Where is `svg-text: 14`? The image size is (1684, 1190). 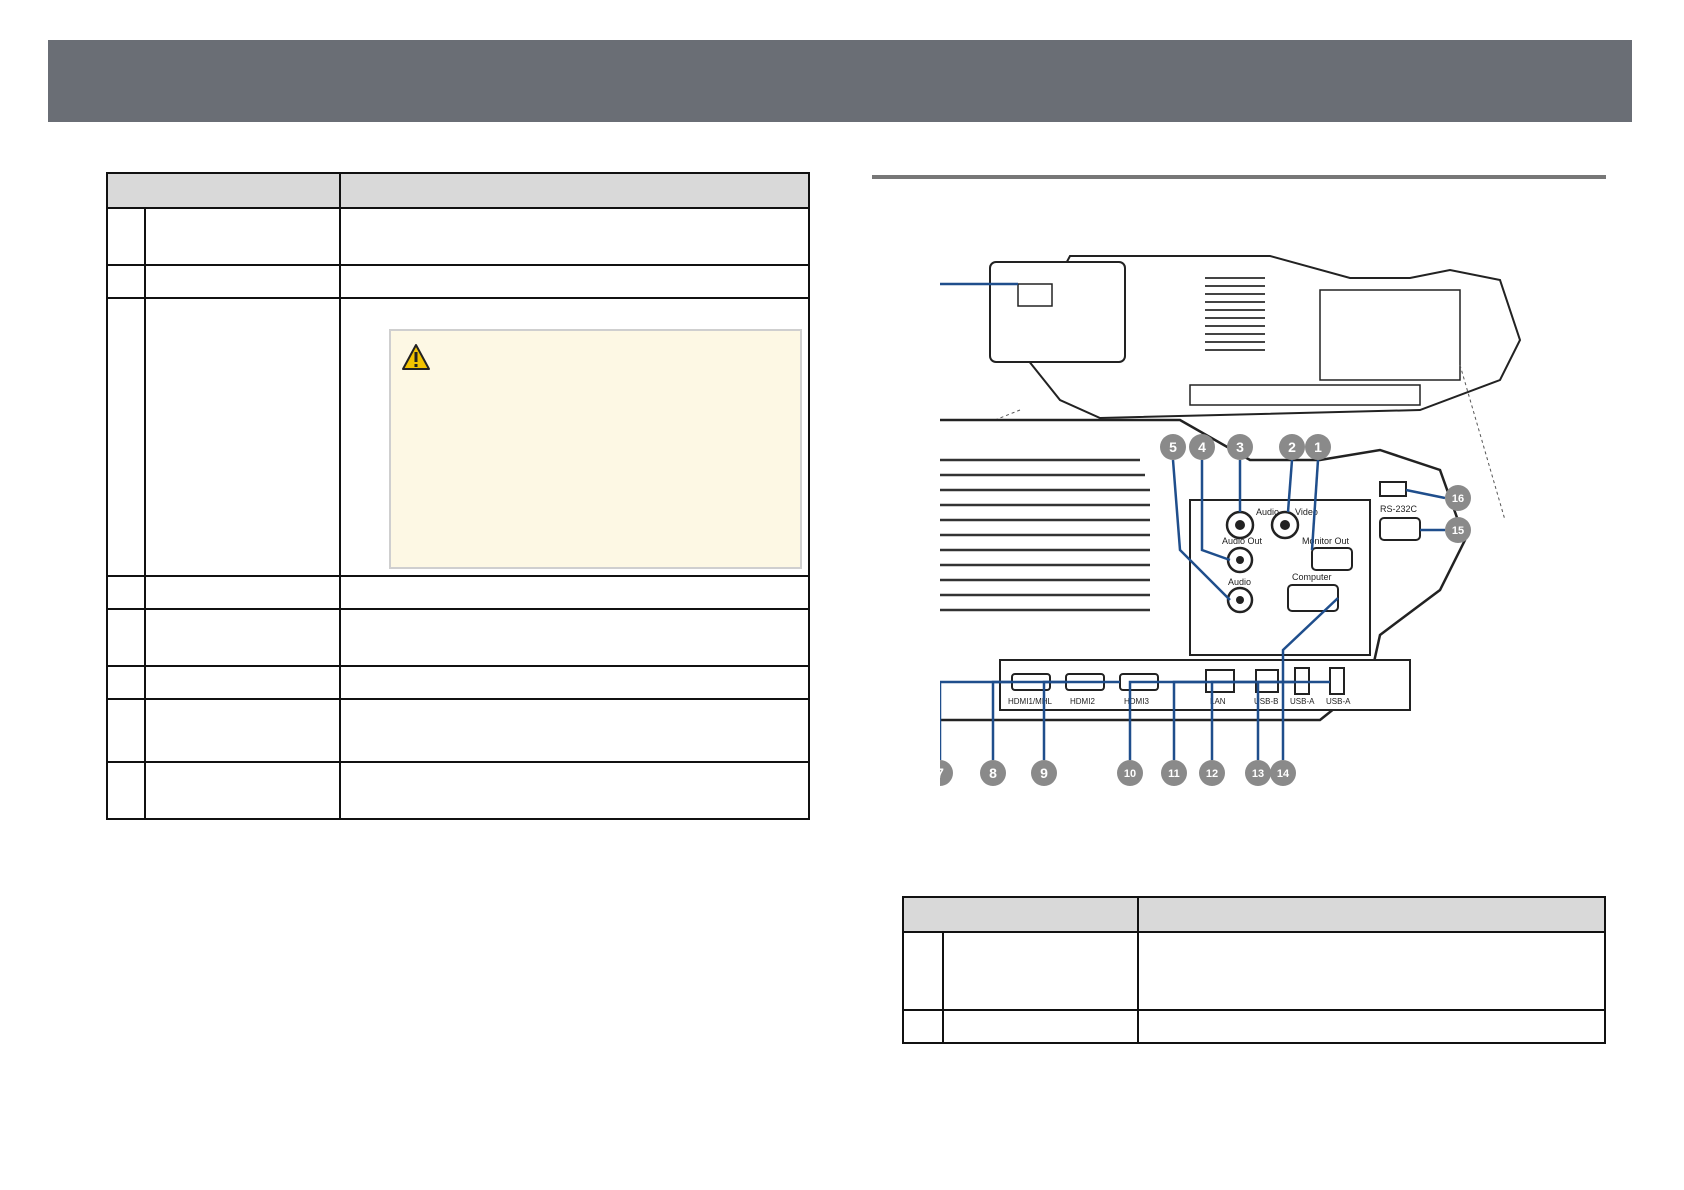 svg-text: 14 is located at coordinates (1283, 774).